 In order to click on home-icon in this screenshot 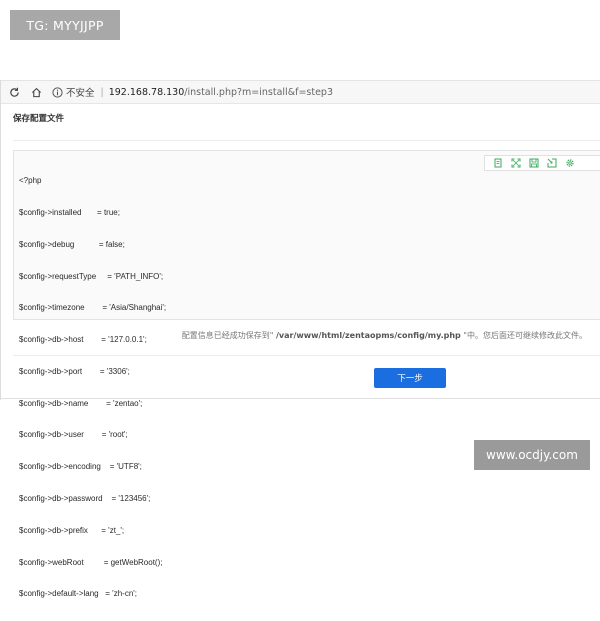, I will do `click(36, 92)`.